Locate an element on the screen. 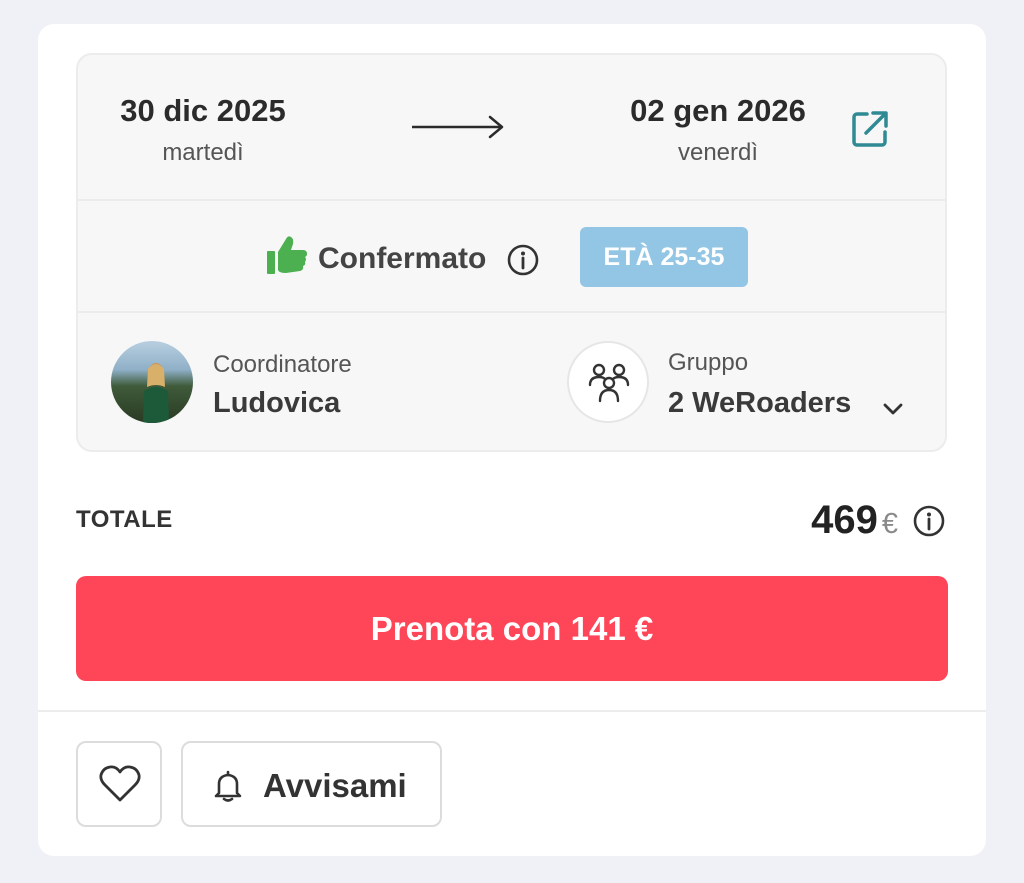 The width and height of the screenshot is (1024, 883). notify-label: Avvisami is located at coordinates (335, 785).